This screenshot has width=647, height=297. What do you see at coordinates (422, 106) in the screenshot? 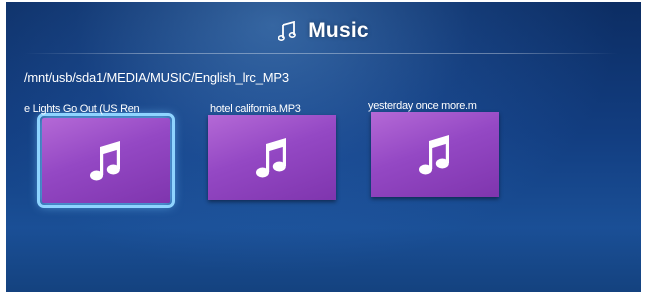
I see `file-label: yesterday once more.m` at bounding box center [422, 106].